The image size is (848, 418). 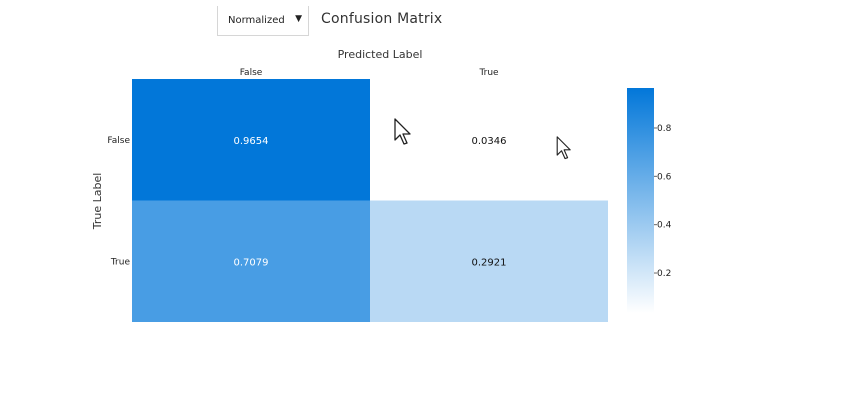 What do you see at coordinates (664, 177) in the screenshot?
I see `colorbar-tick-label: 0.6` at bounding box center [664, 177].